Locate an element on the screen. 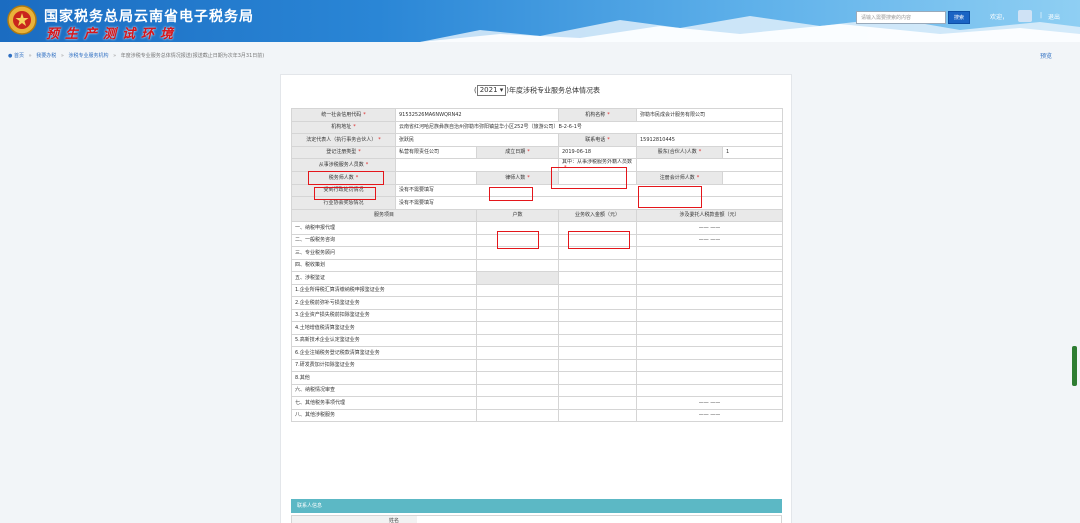 Image resolution: width=1080 pixels, height=523 pixels. preview-link: 预览 is located at coordinates (1046, 55).